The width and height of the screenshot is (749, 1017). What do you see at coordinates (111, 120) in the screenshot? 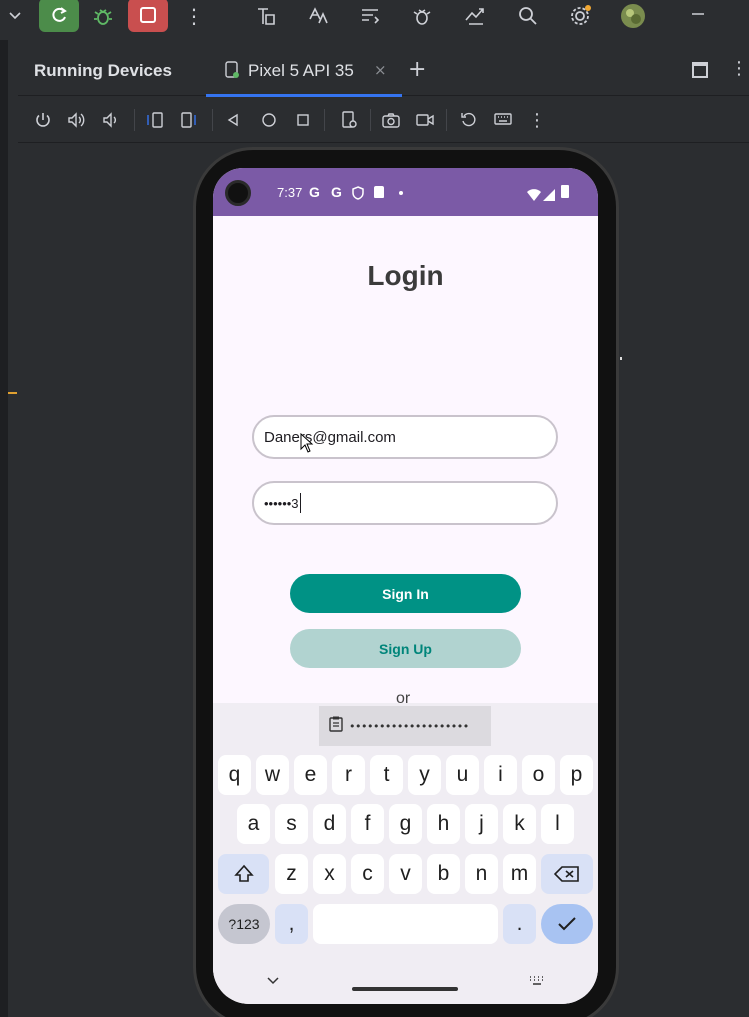
I see `volume-down-icon` at bounding box center [111, 120].